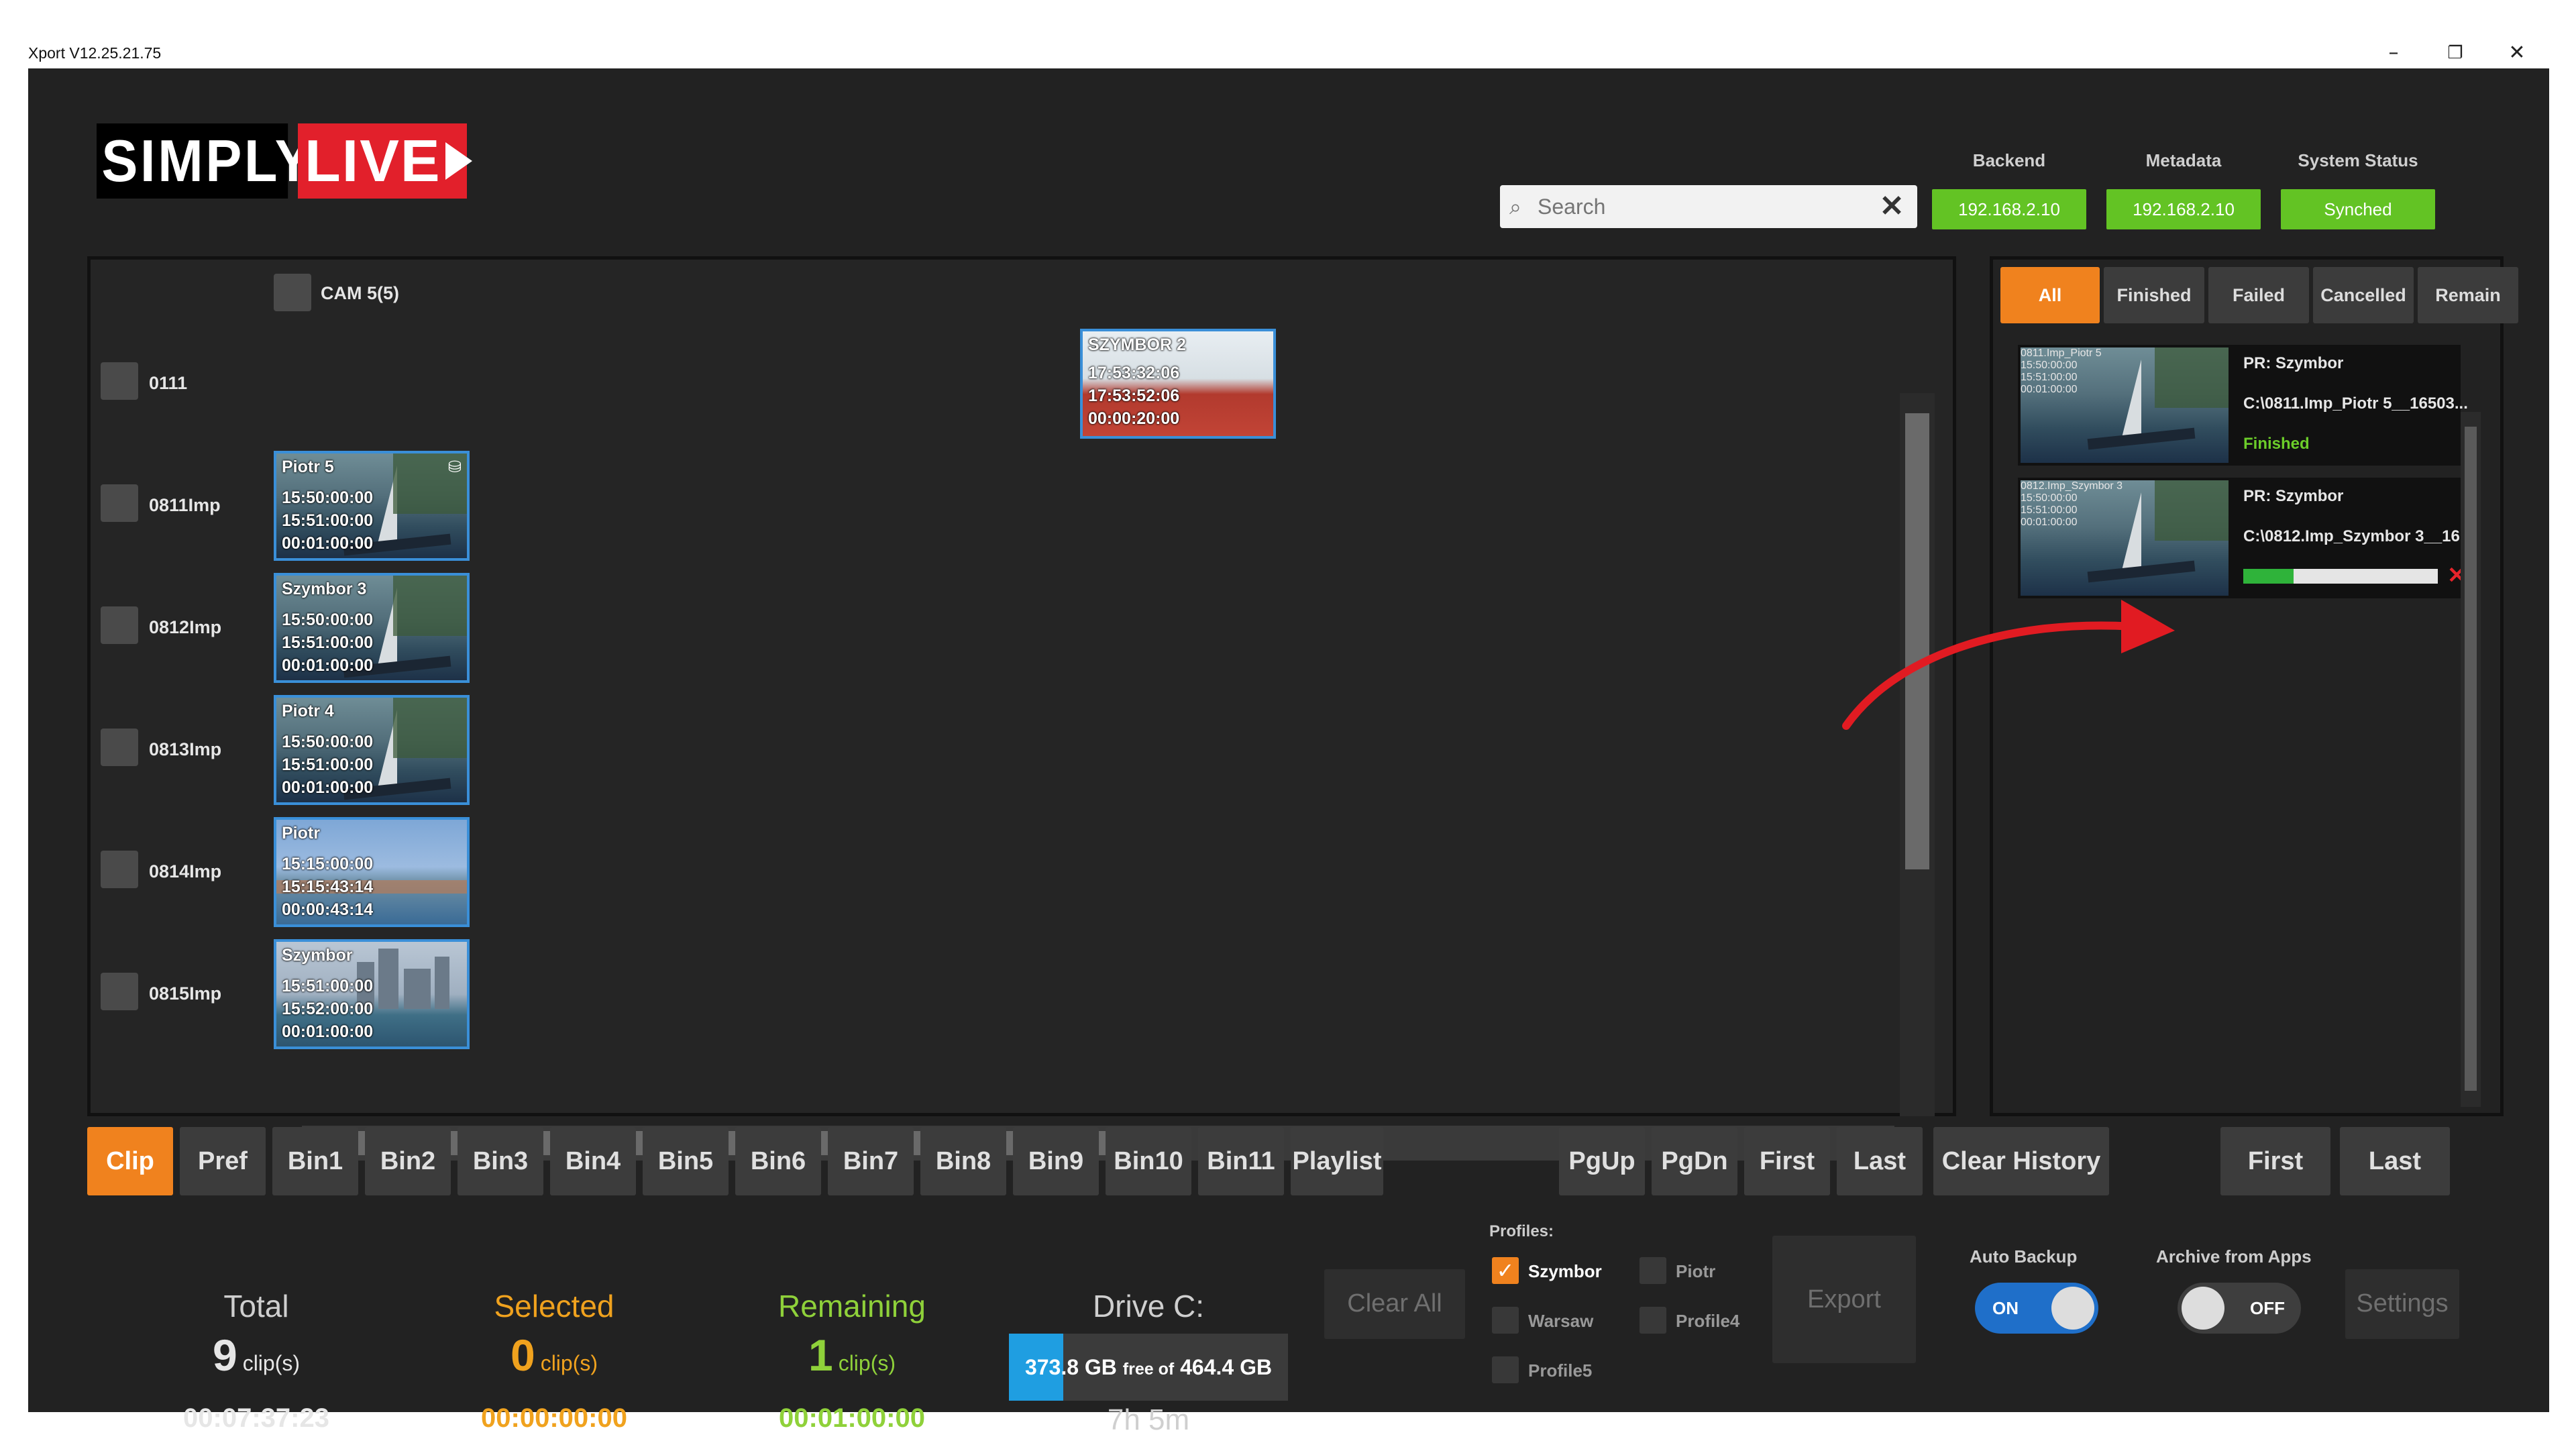  I want to click on search-box: ⌕ ✕, so click(1708, 206).